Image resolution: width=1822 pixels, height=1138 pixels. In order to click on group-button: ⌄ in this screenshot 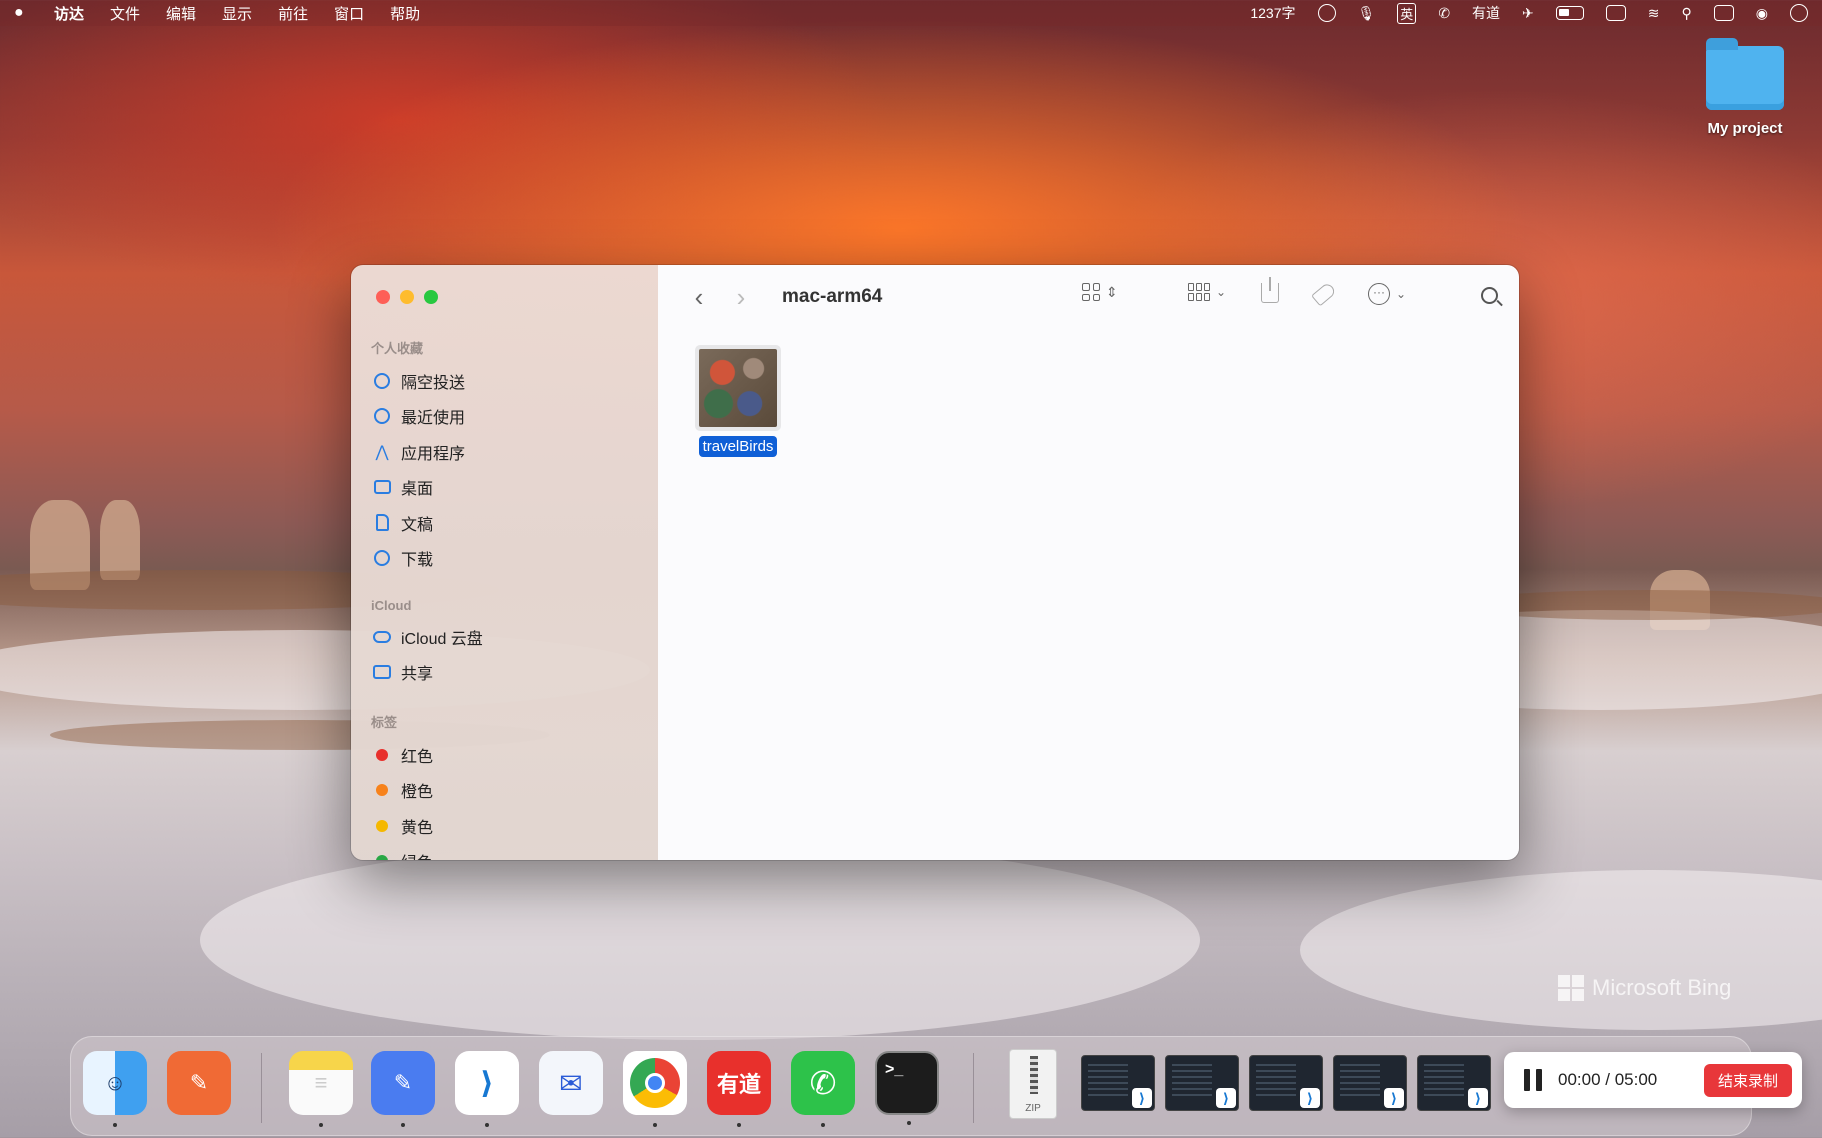, I will do `click(1207, 292)`.